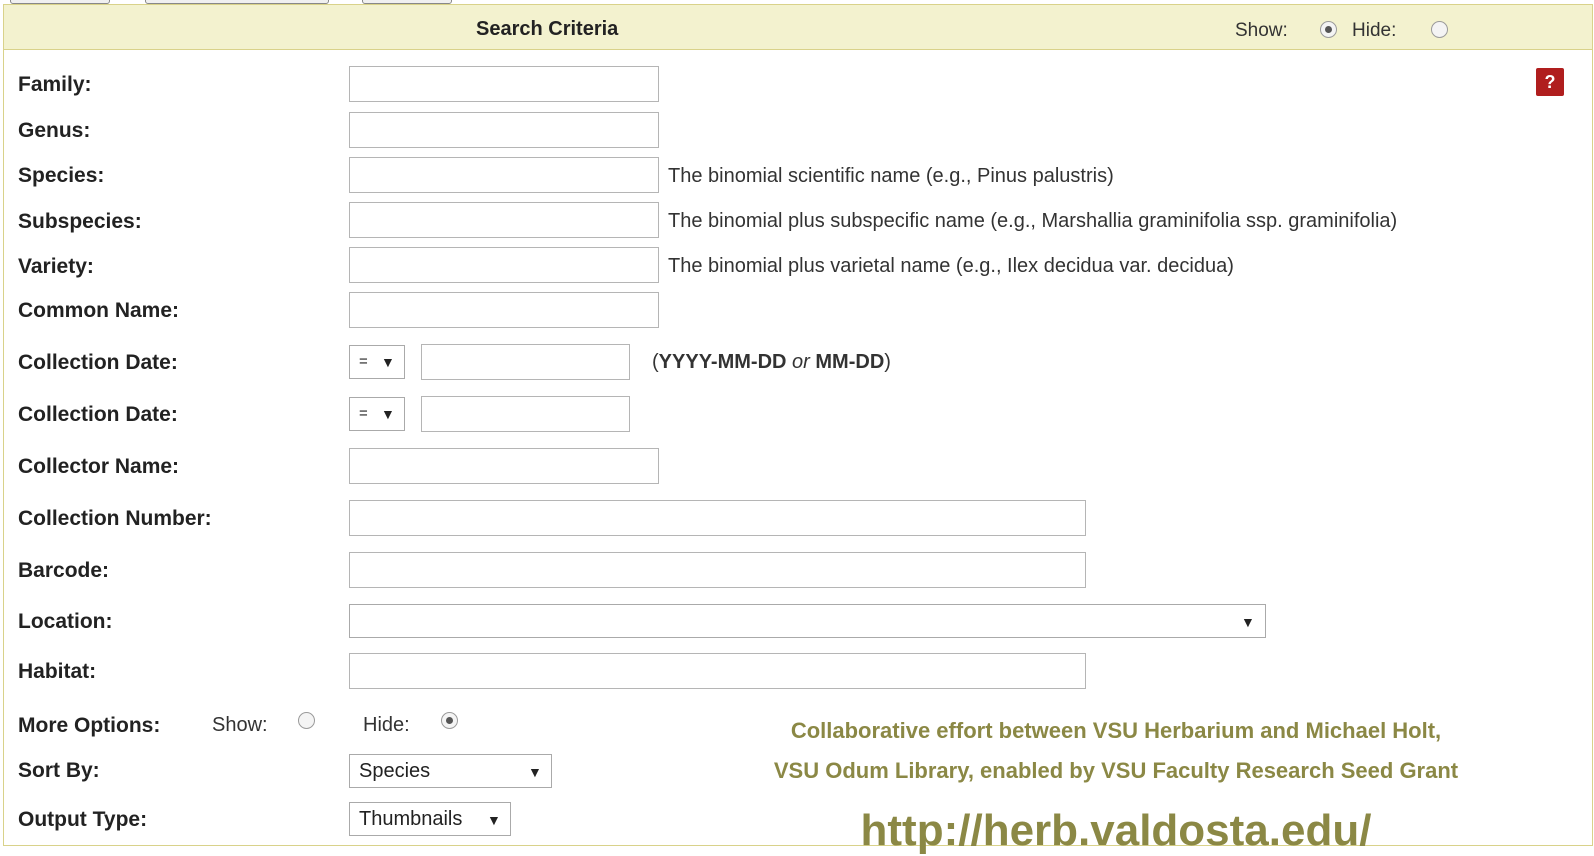  Describe the element at coordinates (655, 362) in the screenshot. I see `paren-open: (` at that location.